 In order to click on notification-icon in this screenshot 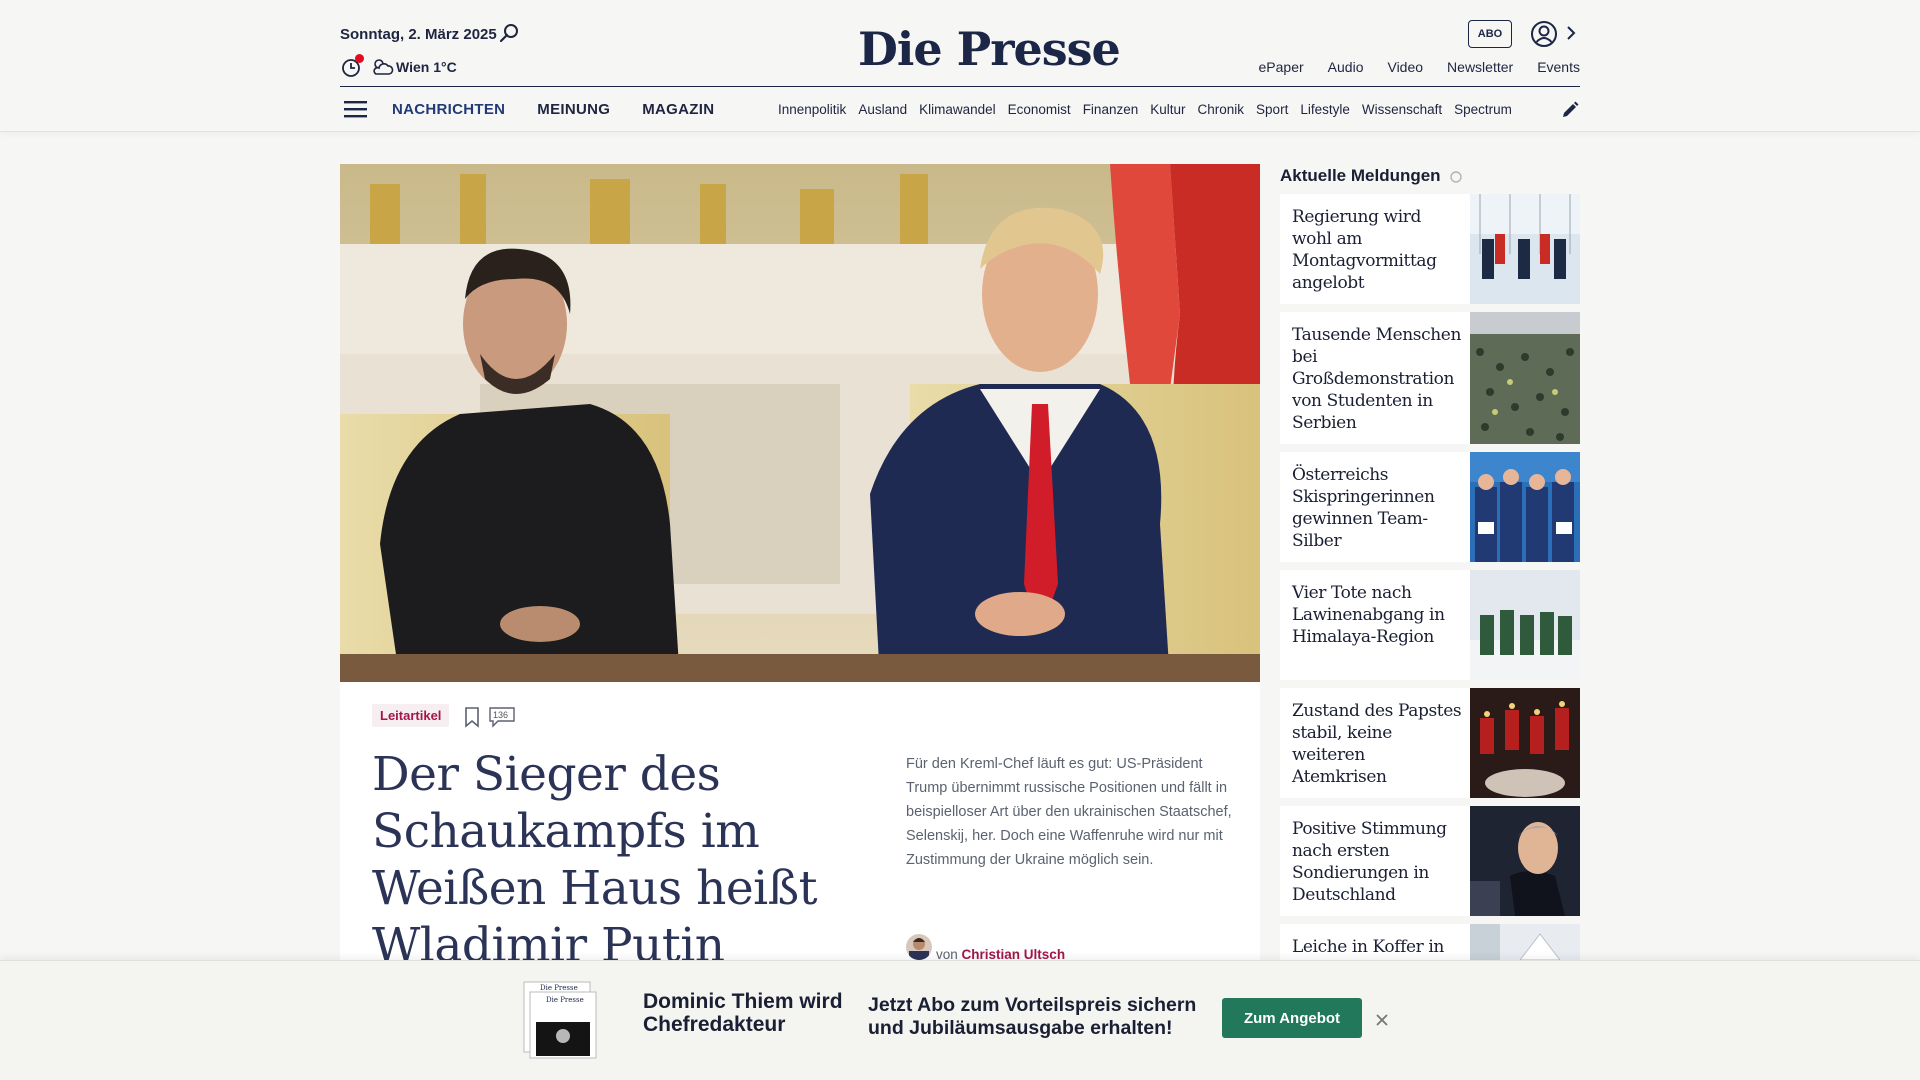, I will do `click(352, 66)`.